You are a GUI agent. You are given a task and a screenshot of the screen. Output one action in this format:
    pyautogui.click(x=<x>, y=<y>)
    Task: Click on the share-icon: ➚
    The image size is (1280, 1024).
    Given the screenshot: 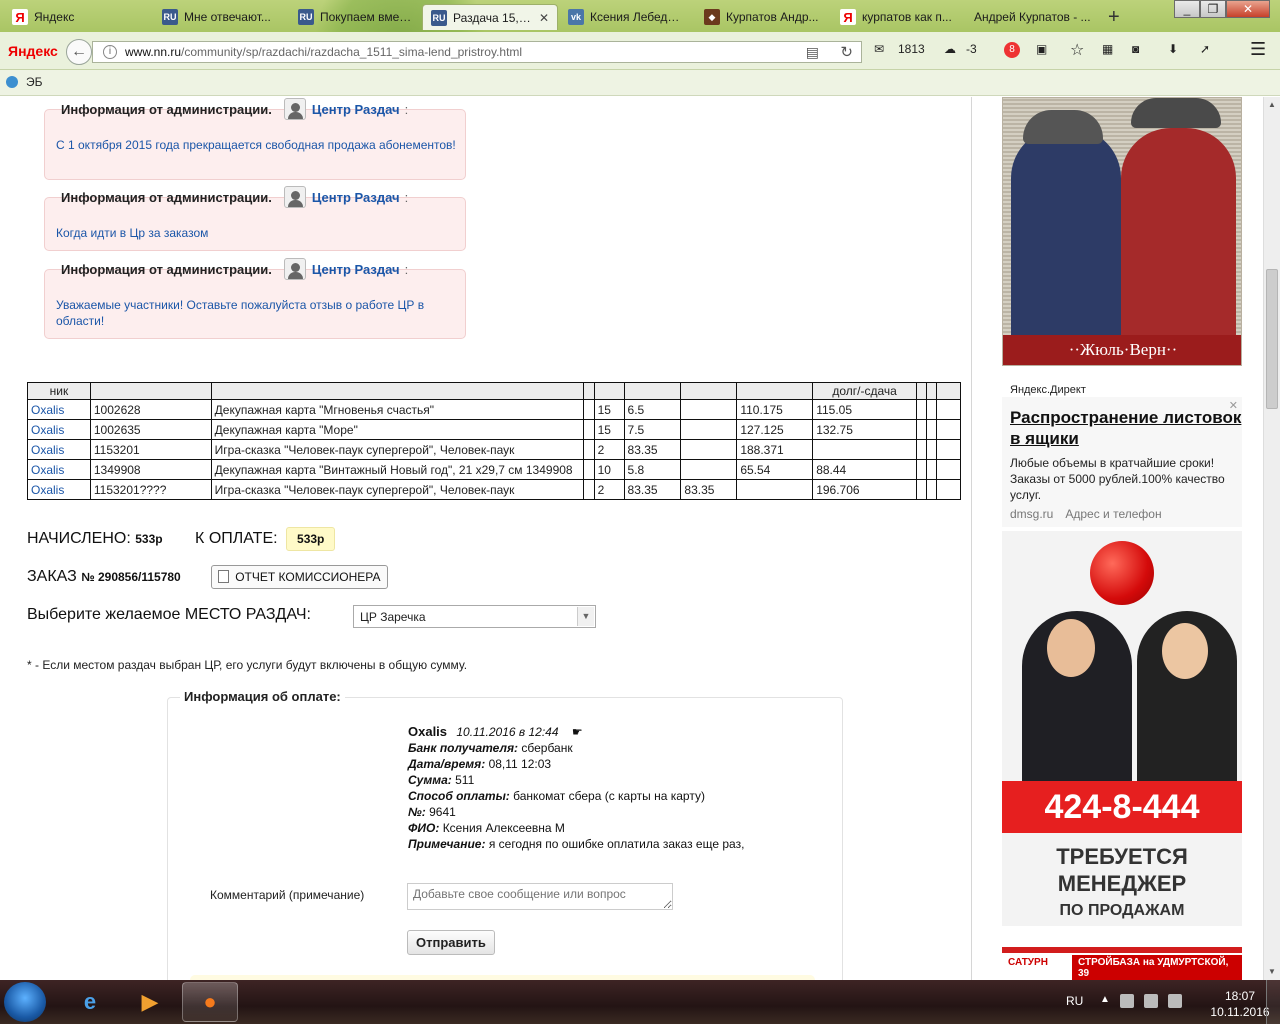 What is the action you would take?
    pyautogui.click(x=1205, y=49)
    